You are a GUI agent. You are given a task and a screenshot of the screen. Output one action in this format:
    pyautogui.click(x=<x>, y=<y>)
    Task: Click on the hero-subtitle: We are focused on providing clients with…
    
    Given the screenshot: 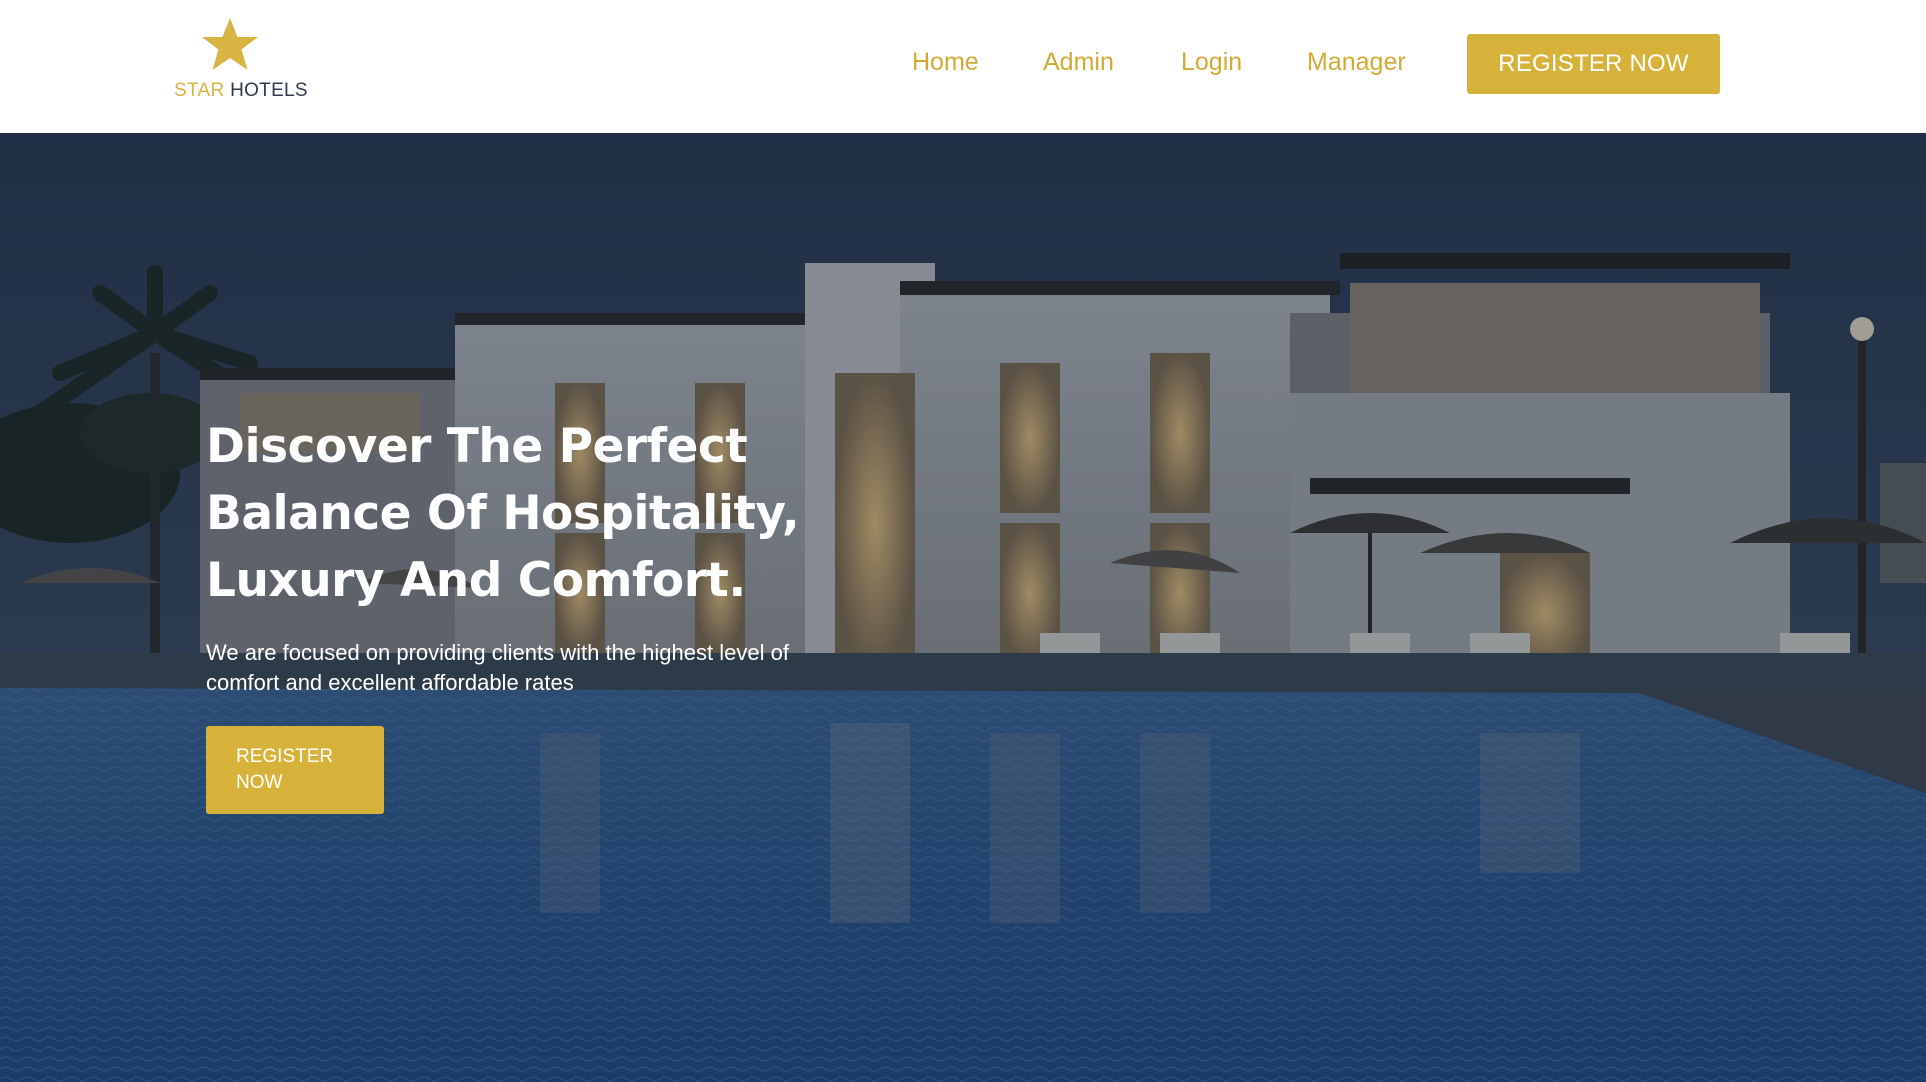 What is the action you would take?
    pyautogui.click(x=497, y=667)
    